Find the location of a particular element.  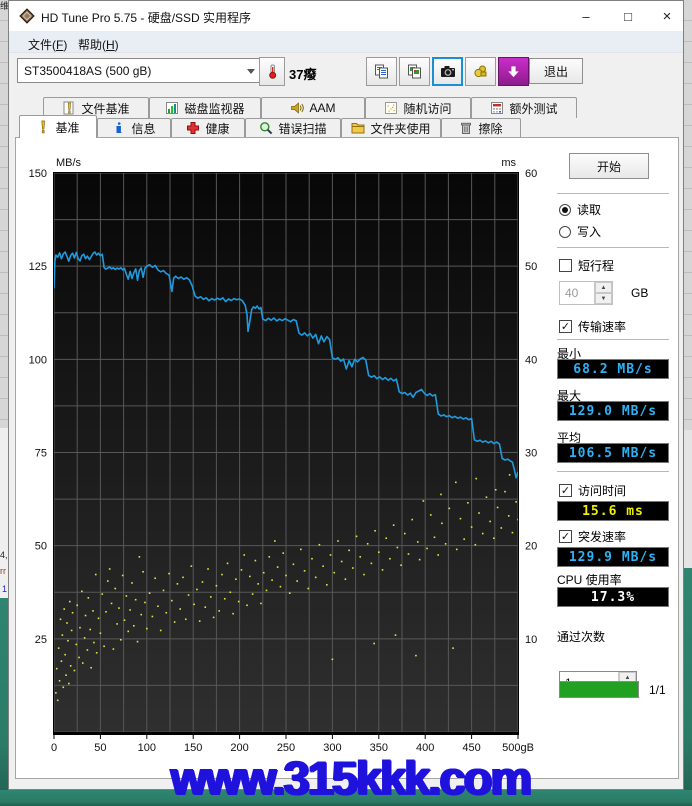

download-arrow-icon is located at coordinates (513, 72).